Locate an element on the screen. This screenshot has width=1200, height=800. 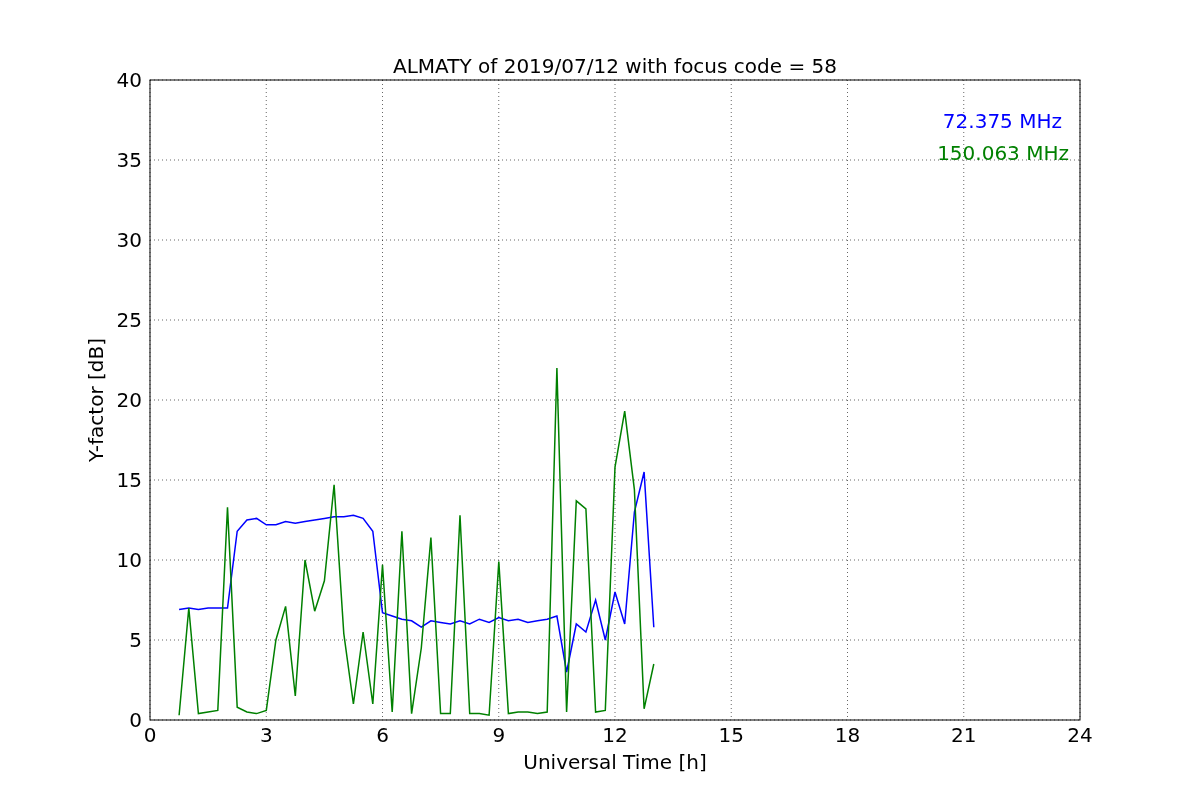
x-tick-label: 3 is located at coordinates (266, 735).